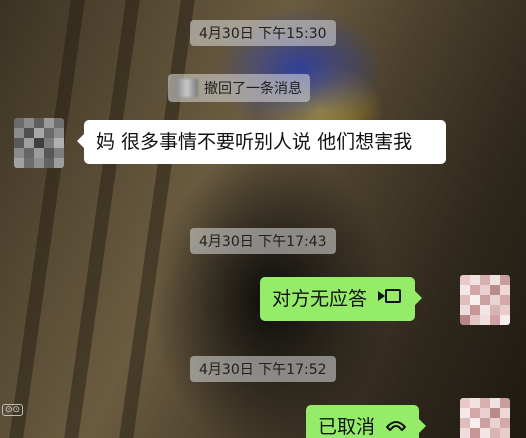 This screenshot has height=438, width=526. What do you see at coordinates (253, 89) in the screenshot?
I see `recall-text: 撤回了一条消息` at bounding box center [253, 89].